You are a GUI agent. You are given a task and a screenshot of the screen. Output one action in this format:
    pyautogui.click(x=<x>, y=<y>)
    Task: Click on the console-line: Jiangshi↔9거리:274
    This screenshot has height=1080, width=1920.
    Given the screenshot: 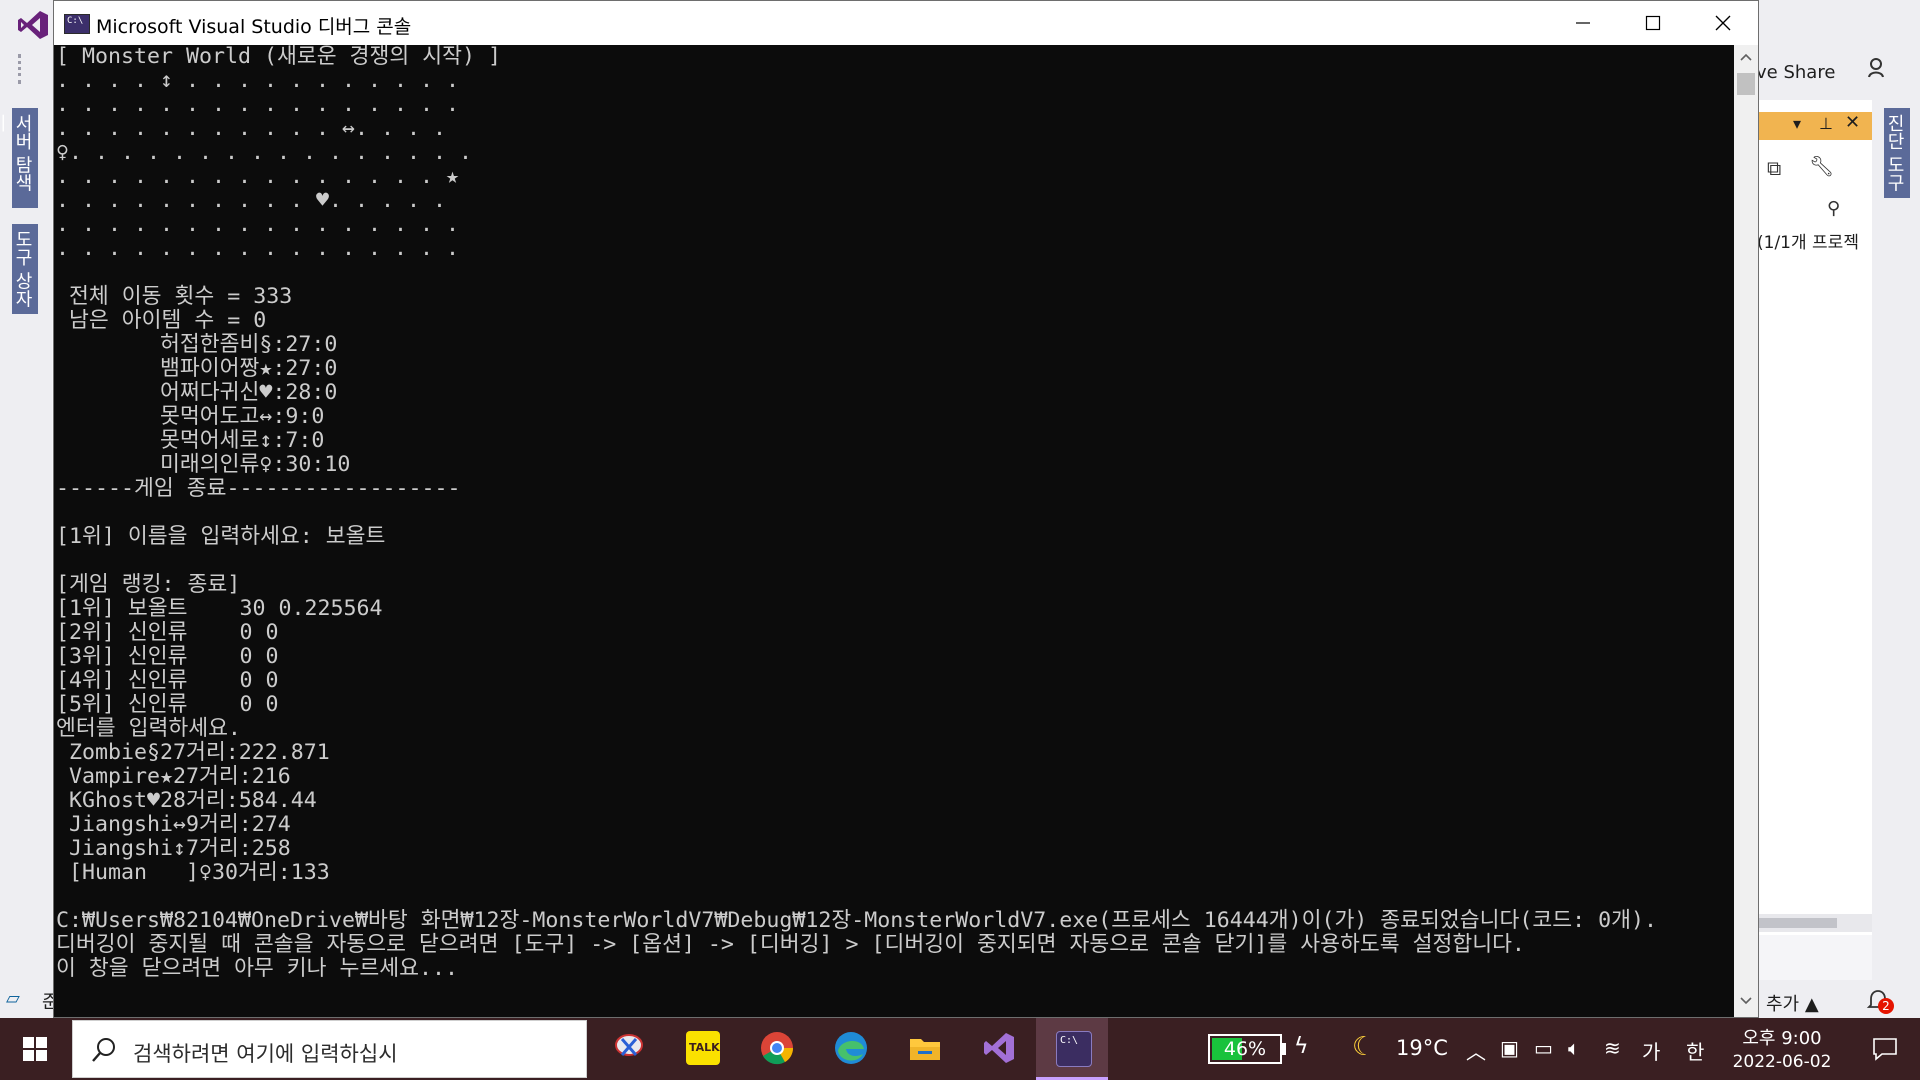 What is the action you would take?
    pyautogui.click(x=173, y=824)
    